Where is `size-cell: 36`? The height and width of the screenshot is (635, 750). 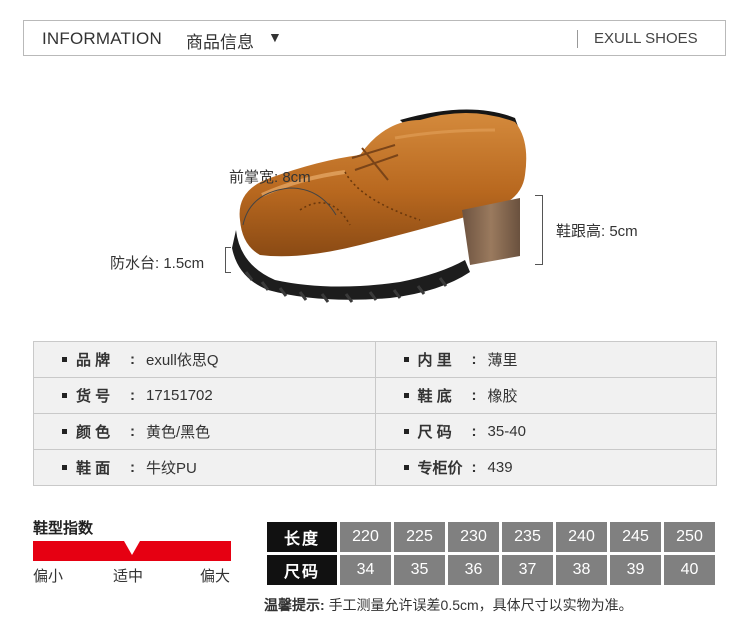 size-cell: 36 is located at coordinates (473, 570).